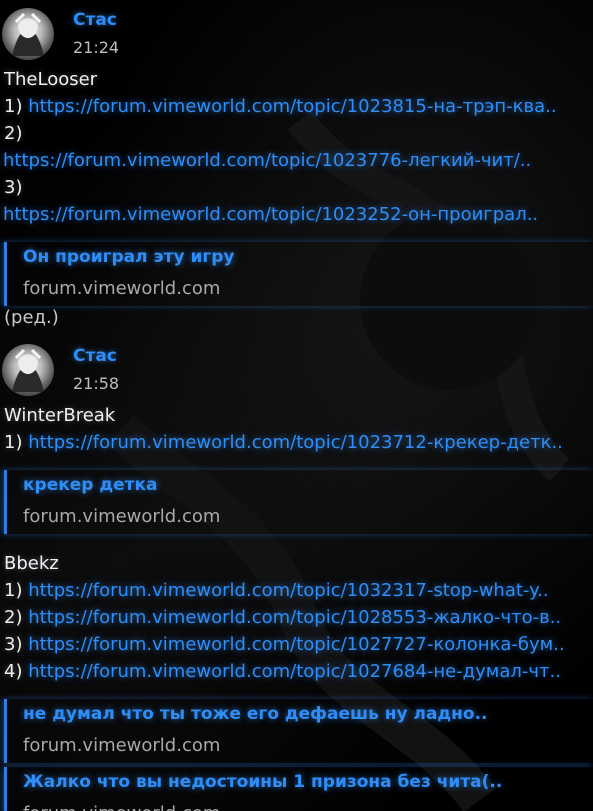 This screenshot has width=593, height=811. Describe the element at coordinates (51, 79) in the screenshot. I see `player-nickname: TheLooser` at that location.